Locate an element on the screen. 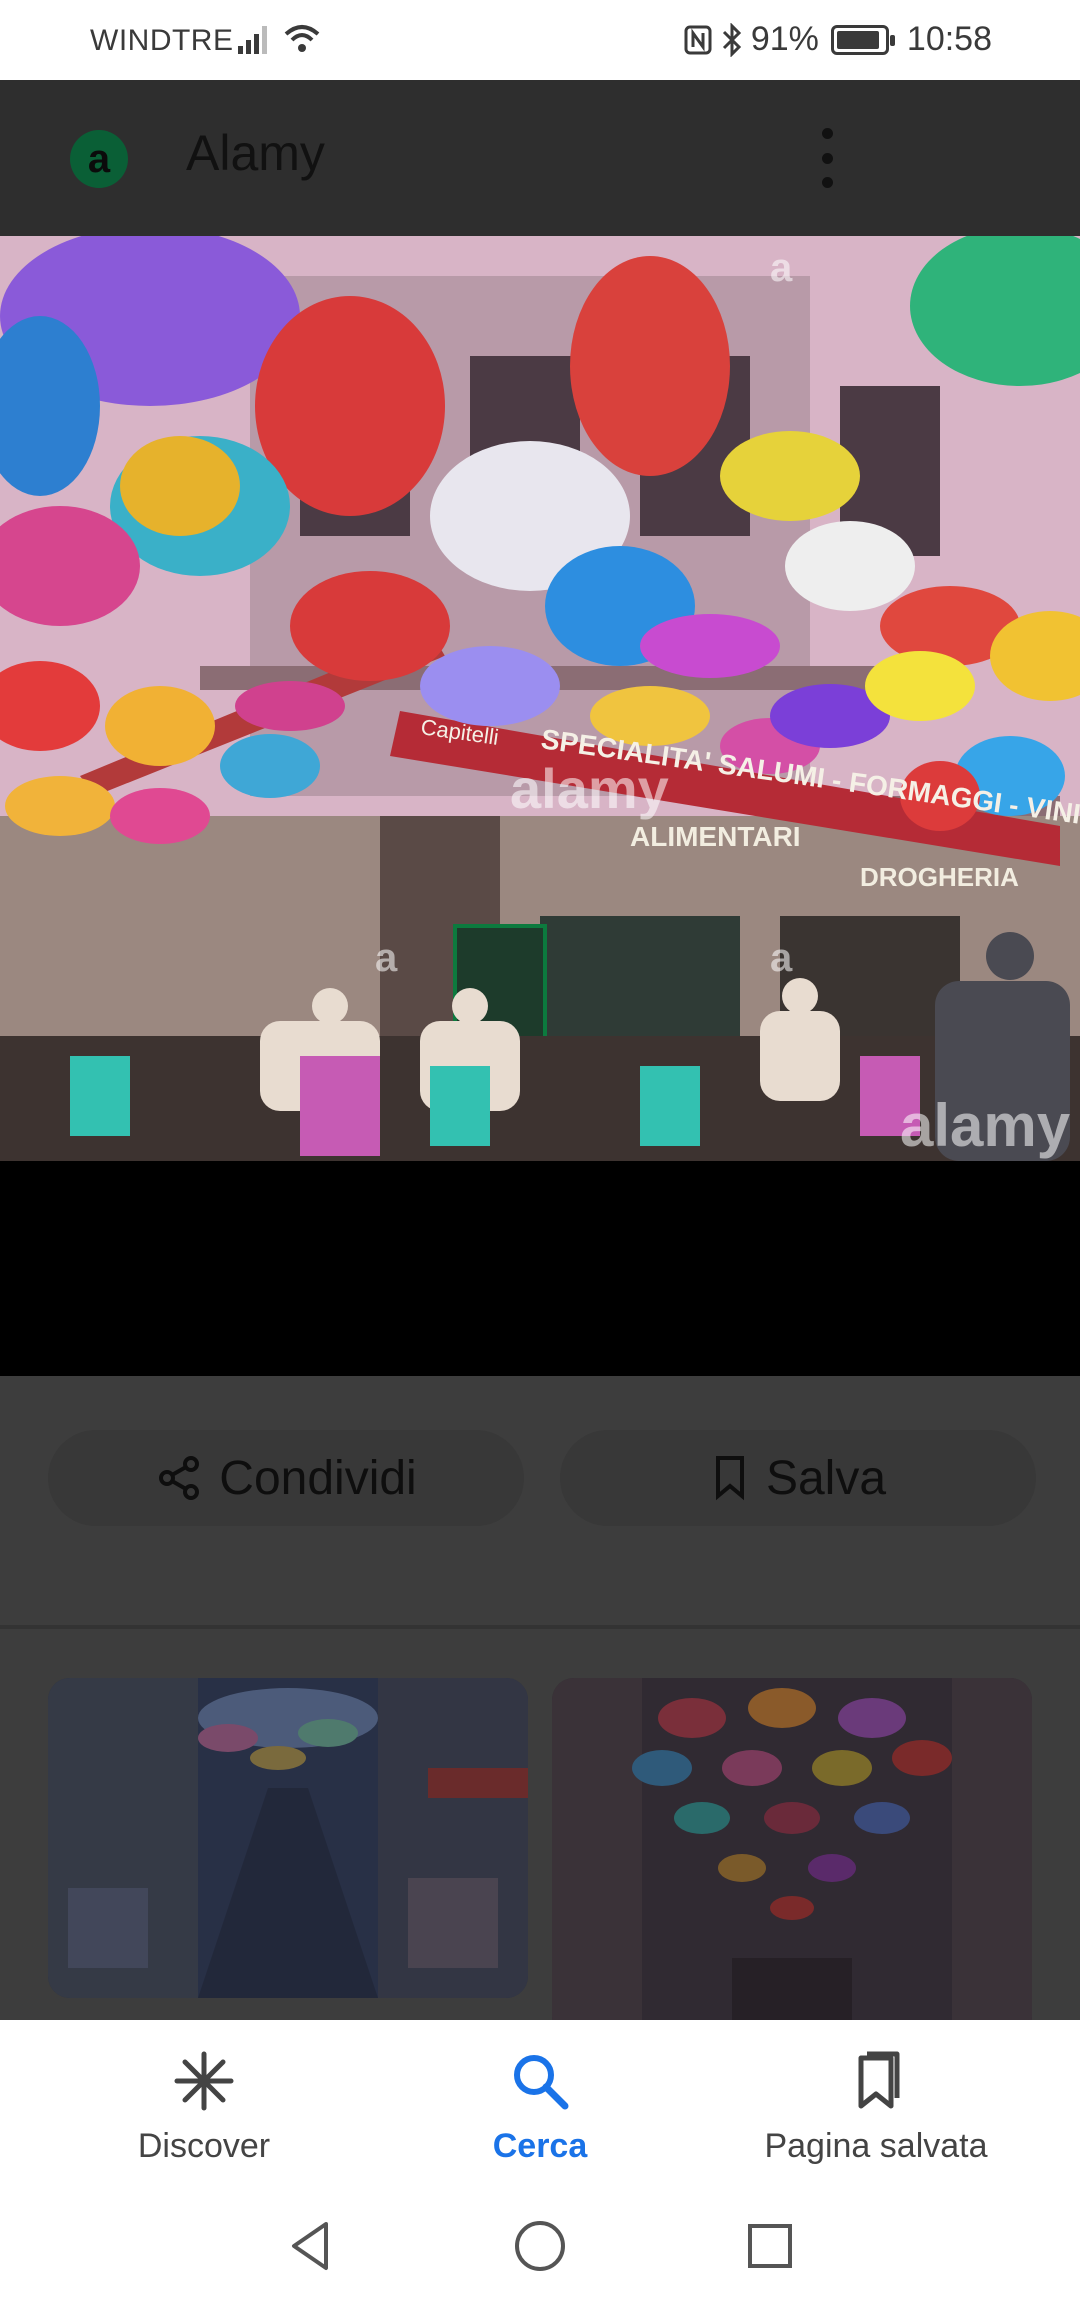 Image resolution: width=1080 pixels, height=2311 pixels. home-icon is located at coordinates (540, 2246).